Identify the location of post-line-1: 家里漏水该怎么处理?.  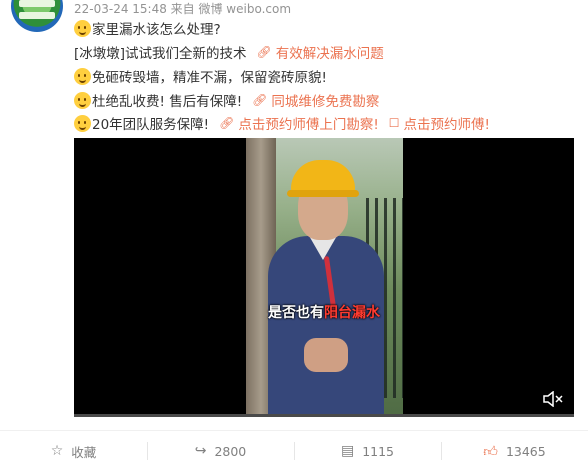
(147, 28).